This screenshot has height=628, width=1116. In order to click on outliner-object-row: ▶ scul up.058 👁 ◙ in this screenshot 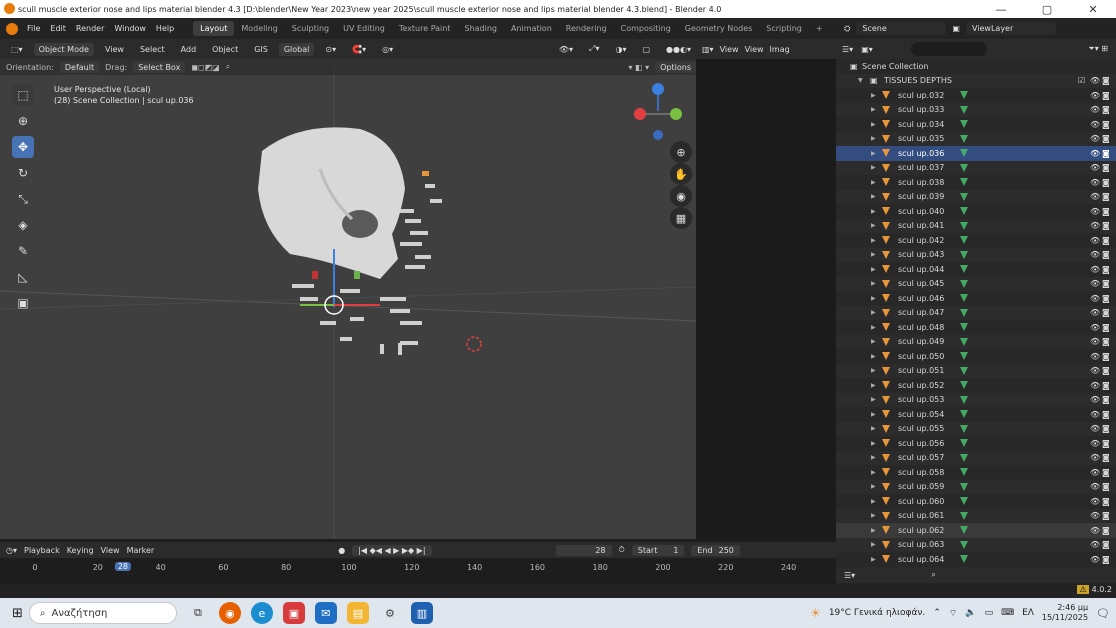, I will do `click(976, 472)`.